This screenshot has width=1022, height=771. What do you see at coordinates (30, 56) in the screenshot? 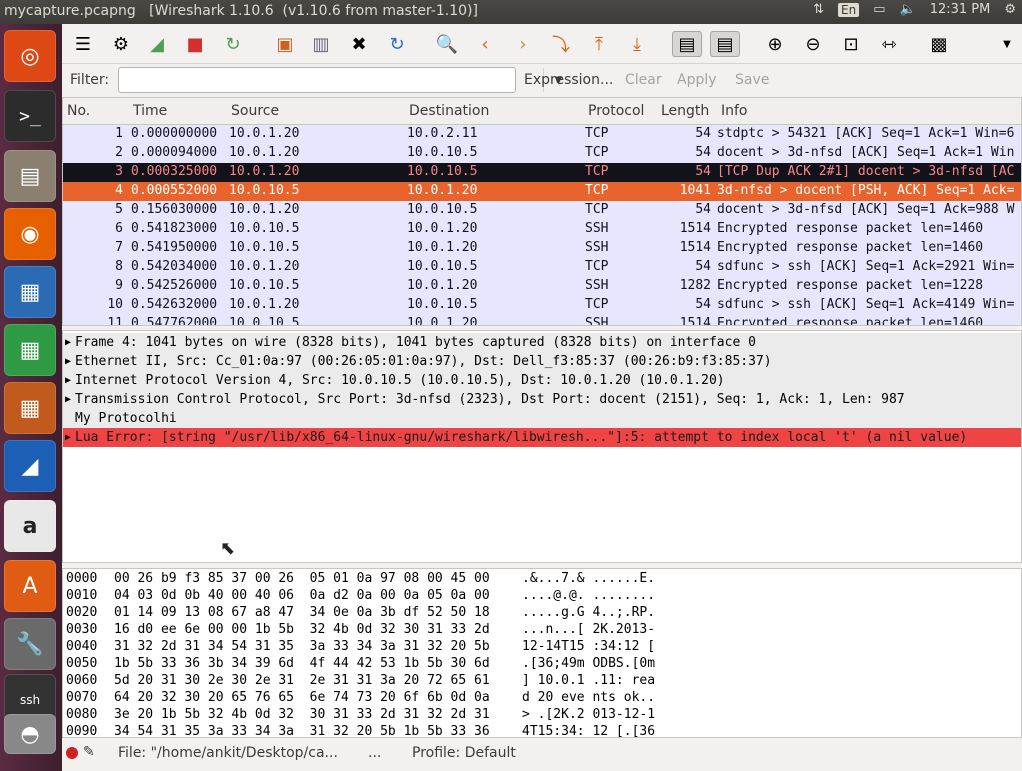
I see `ubuntu-dash-icon: ◎` at bounding box center [30, 56].